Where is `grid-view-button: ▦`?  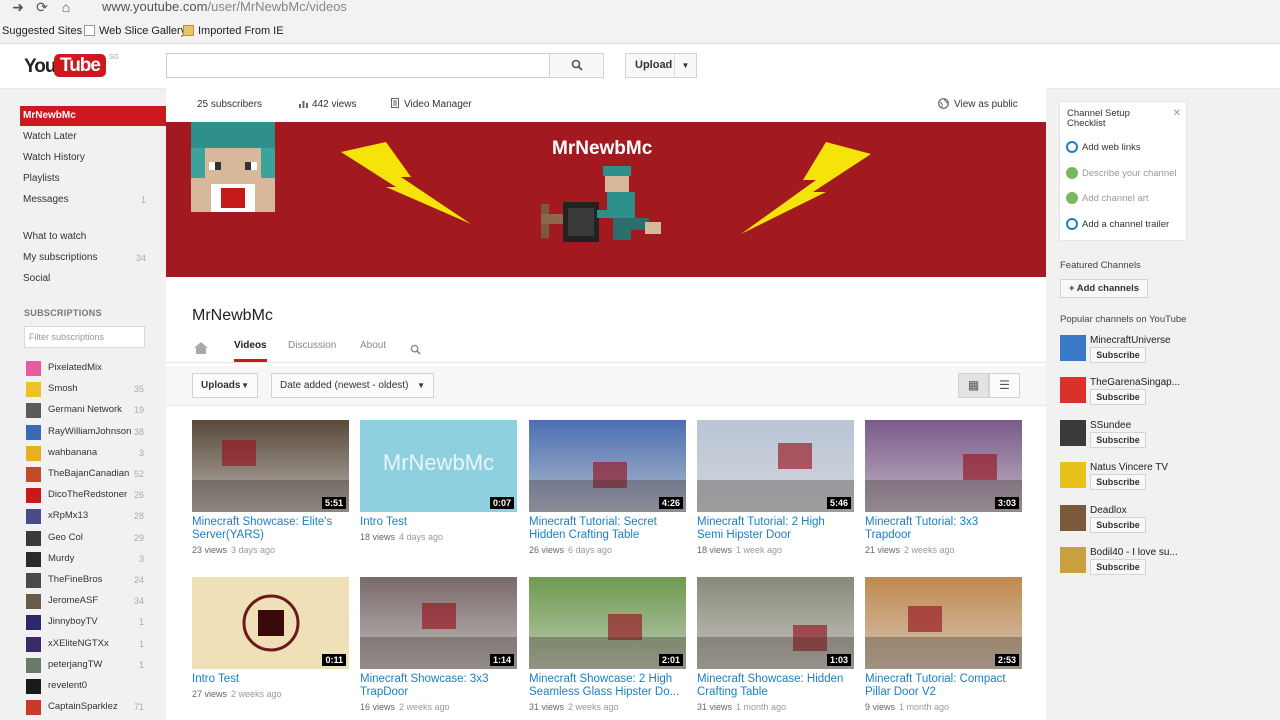
grid-view-button: ▦ is located at coordinates (973, 385).